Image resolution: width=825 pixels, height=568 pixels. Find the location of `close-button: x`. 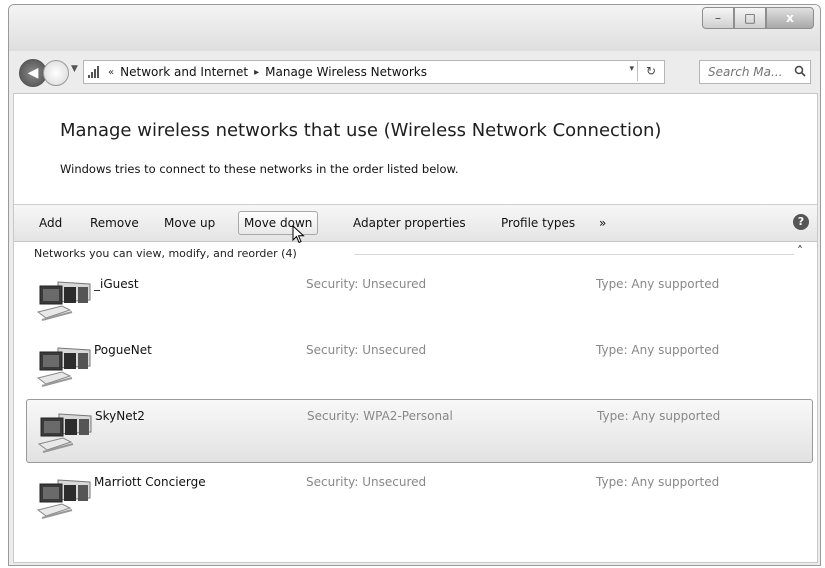

close-button: x is located at coordinates (790, 18).